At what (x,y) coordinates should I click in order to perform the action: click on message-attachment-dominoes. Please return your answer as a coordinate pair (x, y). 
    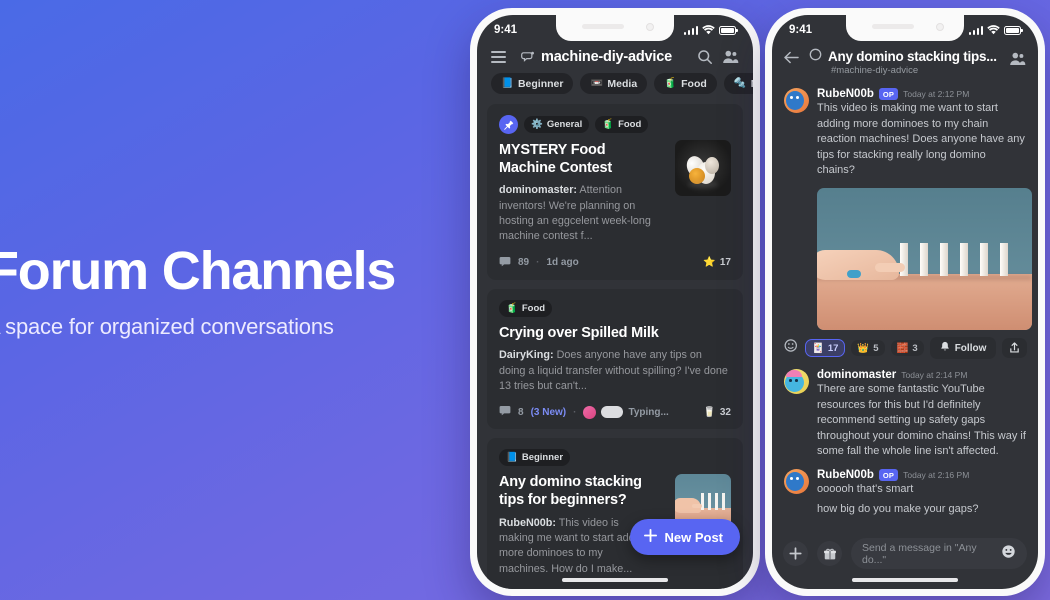
    Looking at the image, I should click on (924, 259).